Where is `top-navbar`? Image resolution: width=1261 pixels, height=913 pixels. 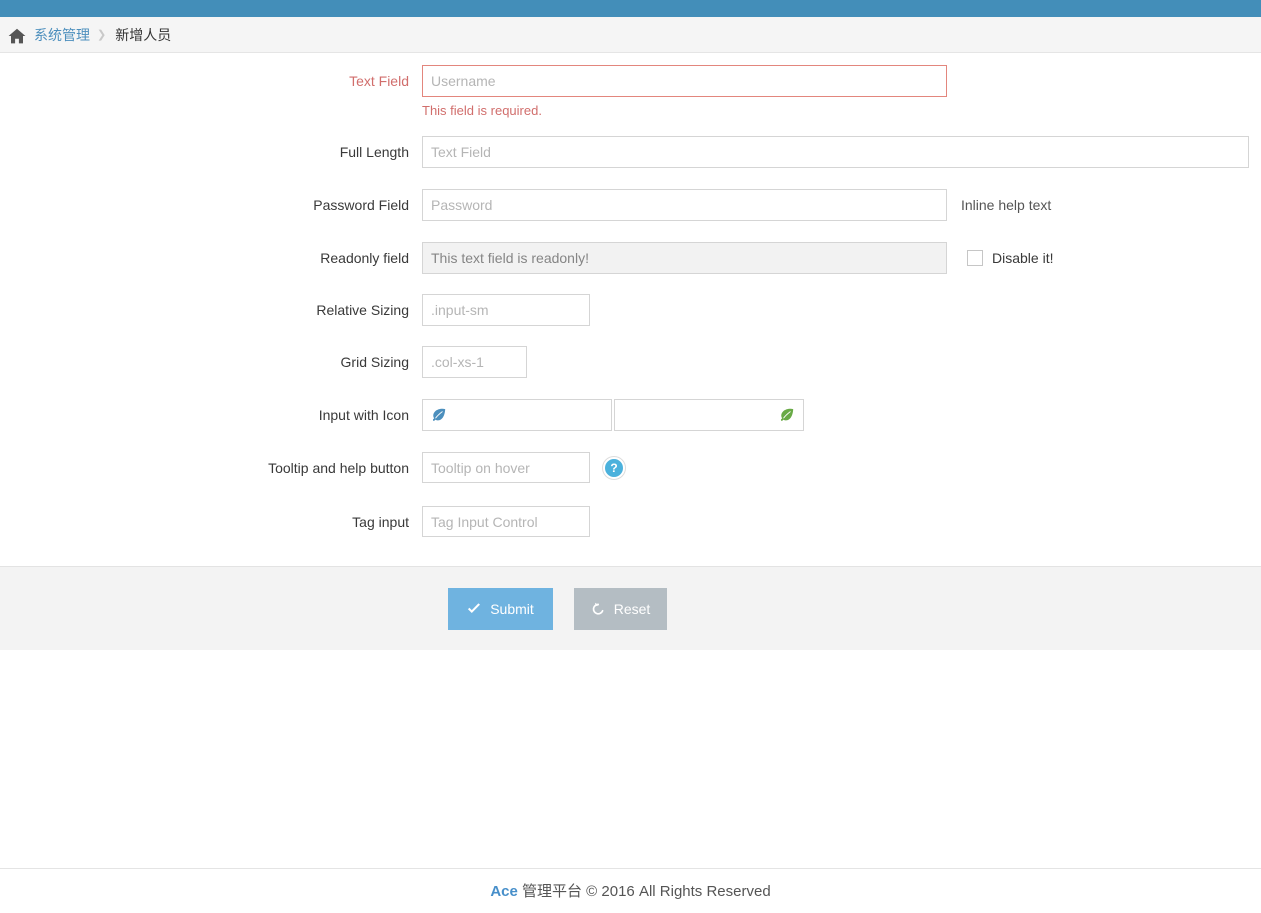
top-navbar is located at coordinates (630, 8).